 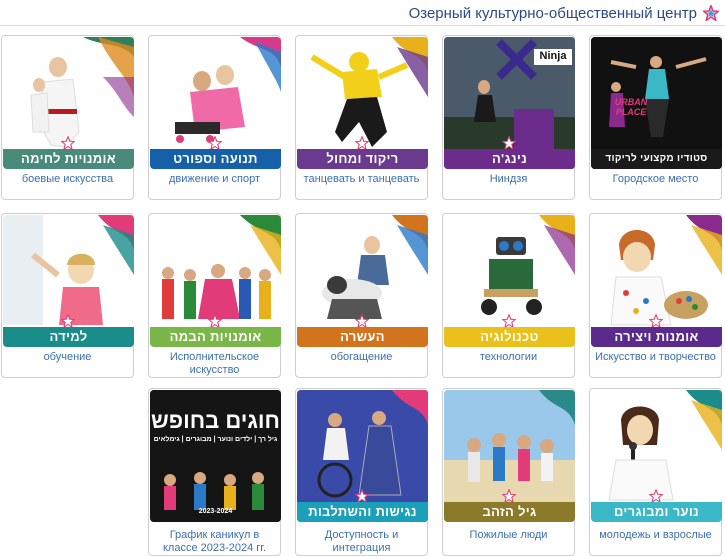 What do you see at coordinates (214, 179) in the screenshot?
I see `card-caption: движение и спорт` at bounding box center [214, 179].